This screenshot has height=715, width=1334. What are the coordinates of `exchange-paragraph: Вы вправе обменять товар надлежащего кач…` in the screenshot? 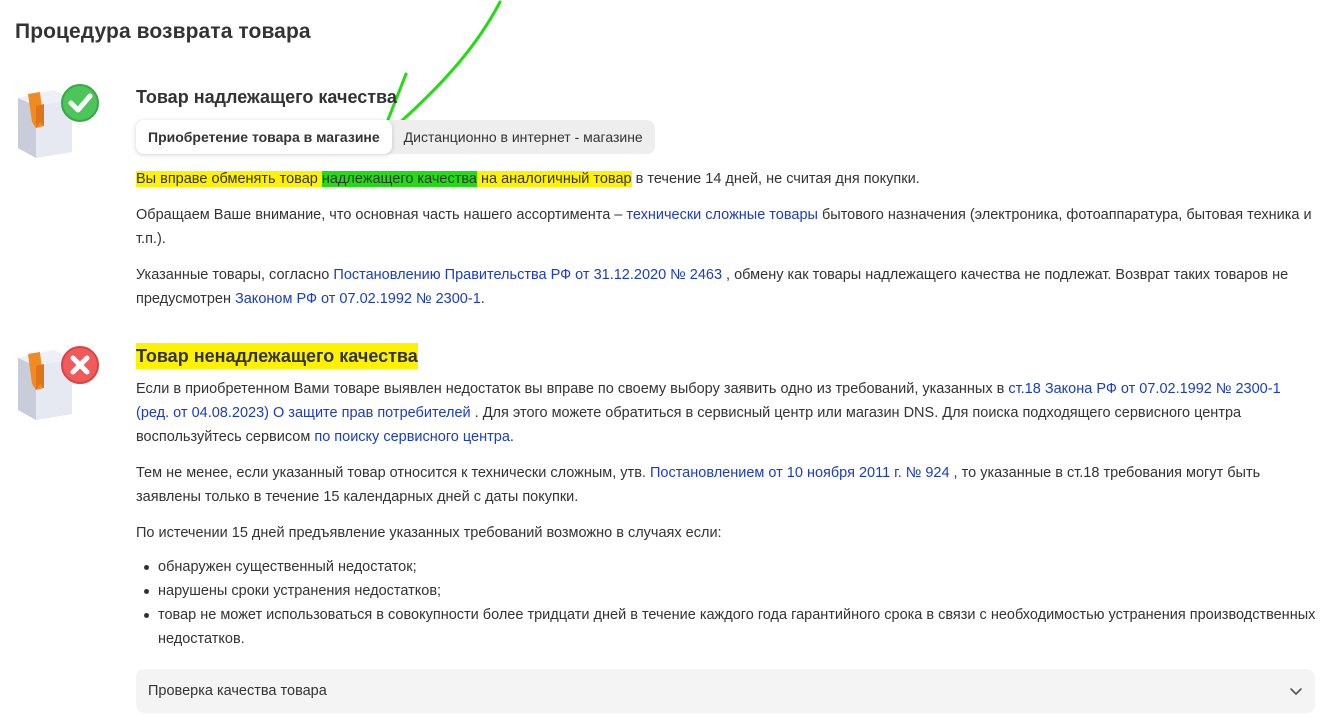 It's located at (726, 179).